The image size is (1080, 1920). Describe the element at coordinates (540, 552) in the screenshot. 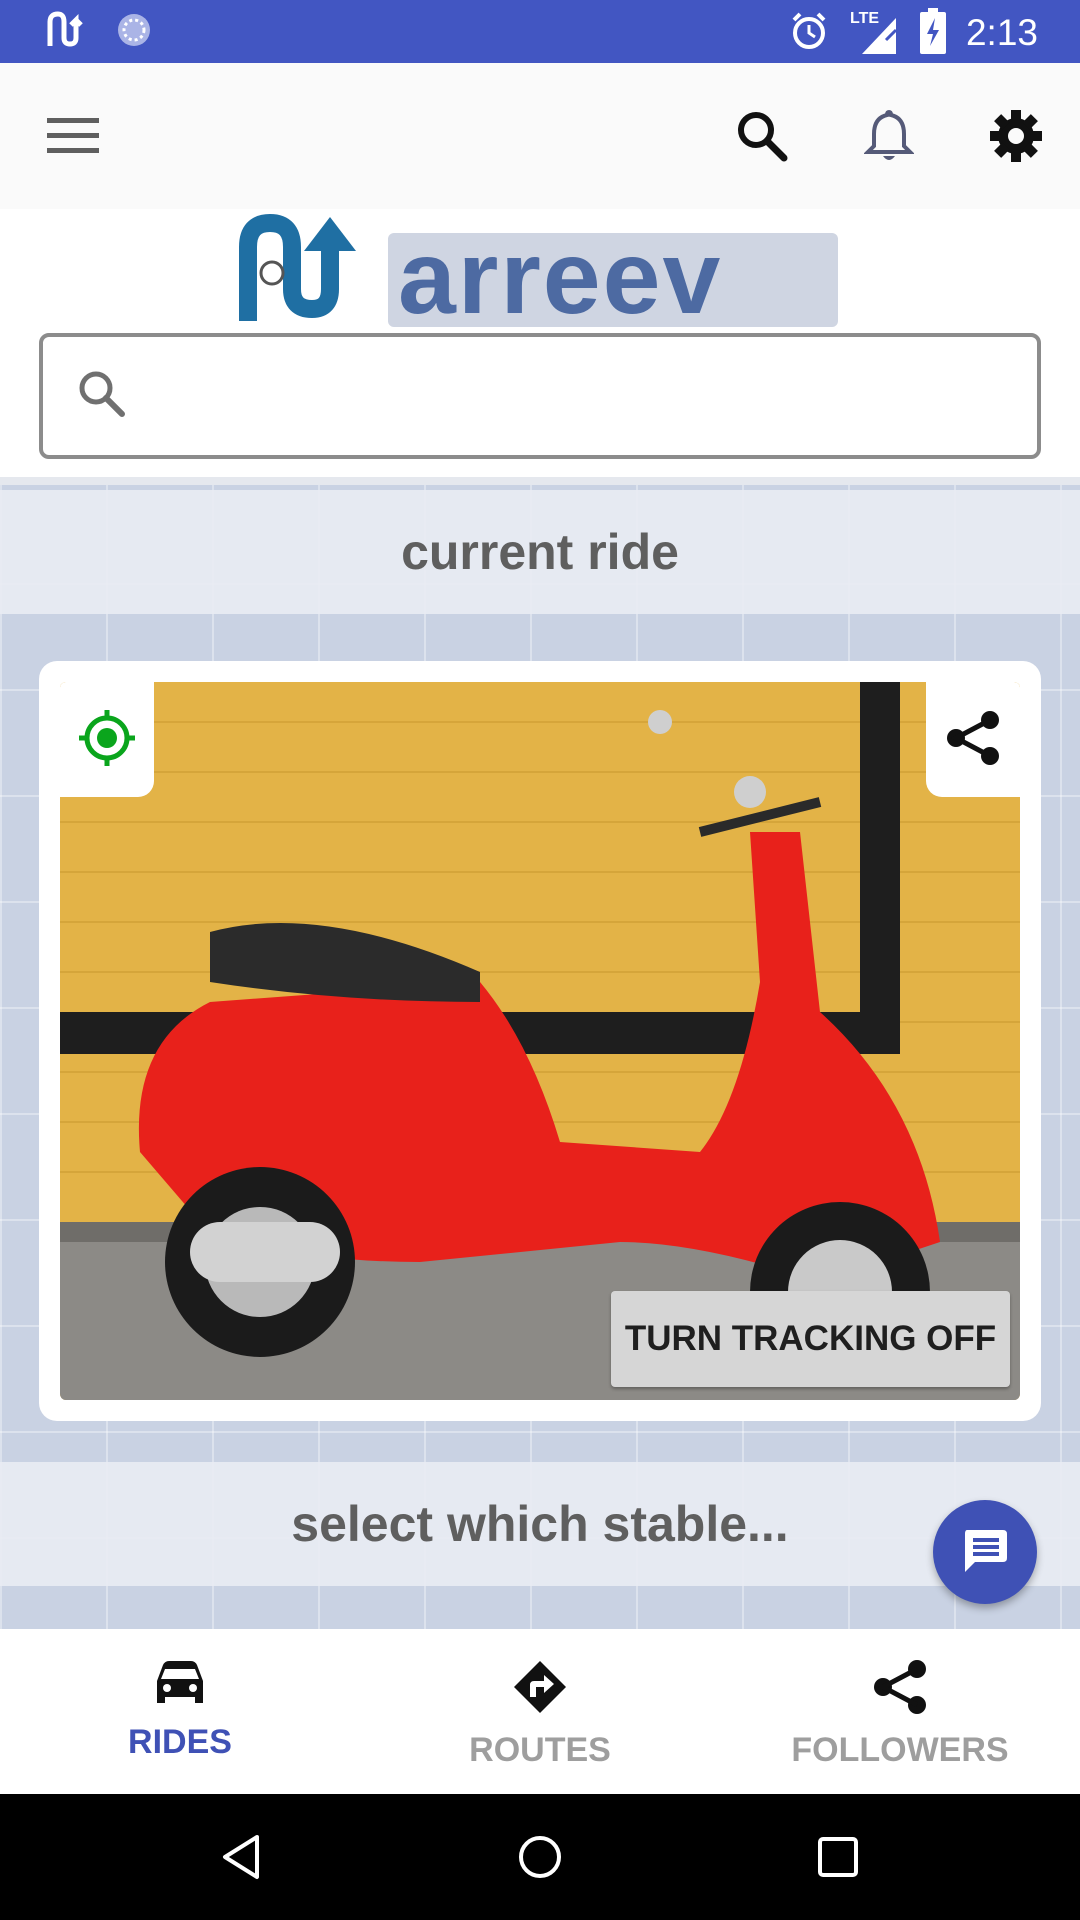

I see `current-ride-heading: current ride` at that location.